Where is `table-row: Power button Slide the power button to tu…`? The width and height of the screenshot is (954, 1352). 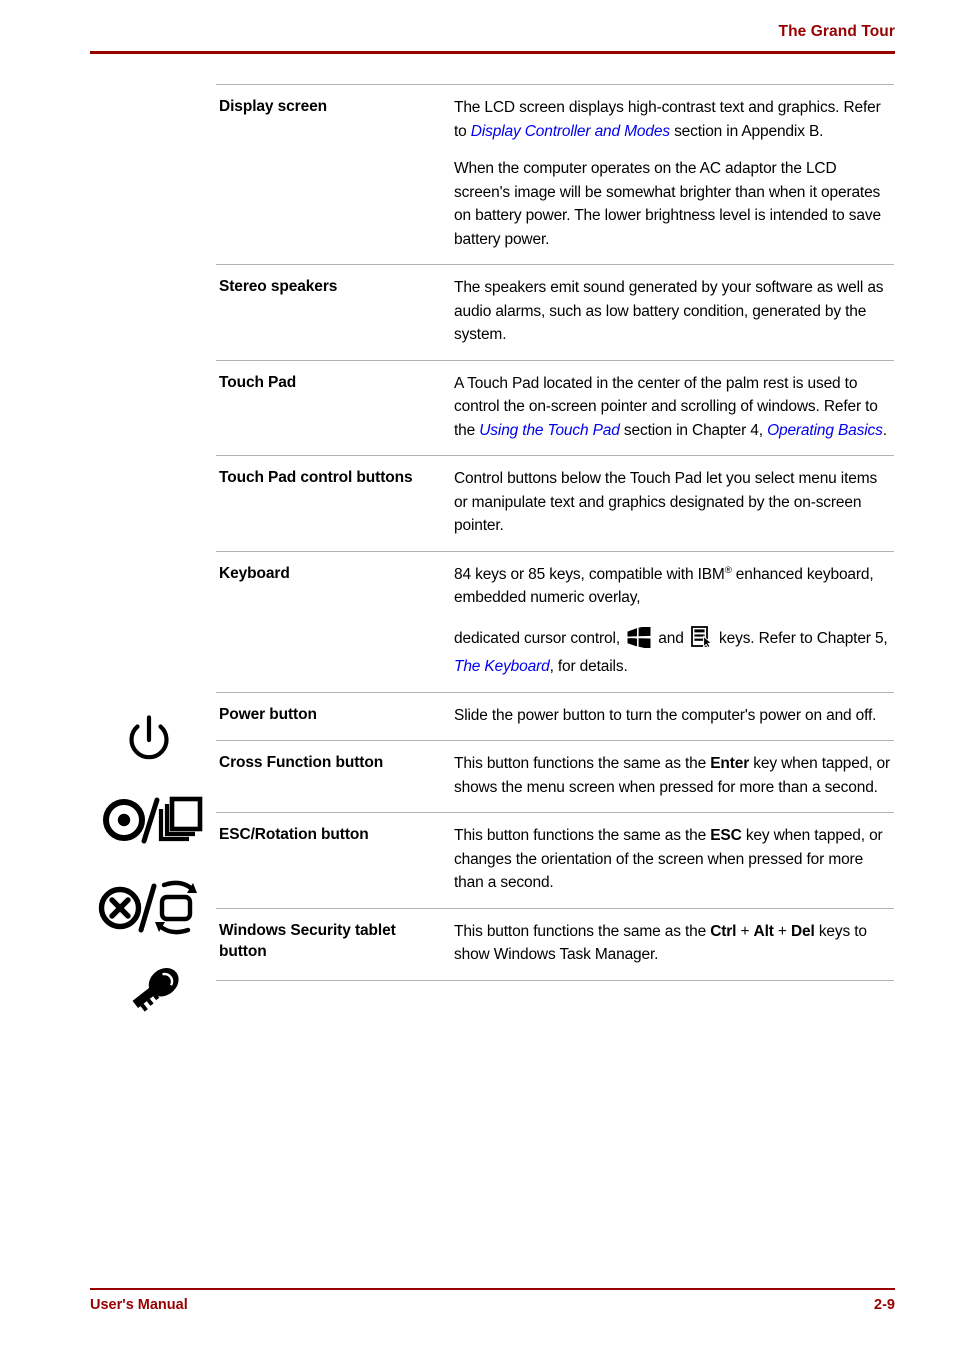 table-row: Power button Slide the power button to tu… is located at coordinates (555, 717).